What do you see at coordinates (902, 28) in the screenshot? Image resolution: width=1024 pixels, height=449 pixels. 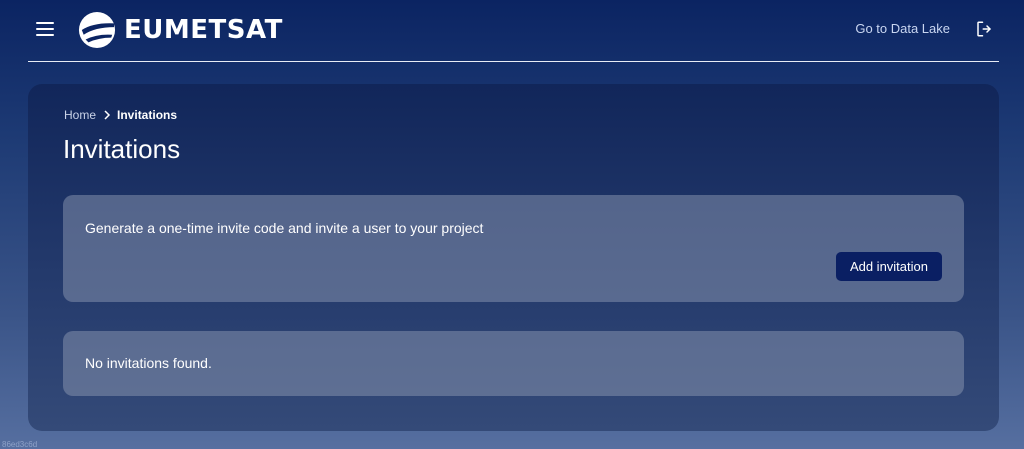 I see `go-to-data-lake-link: Go to Data Lake` at bounding box center [902, 28].